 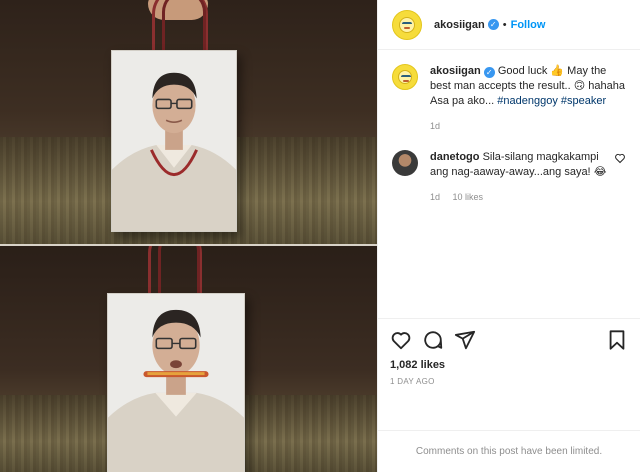 What do you see at coordinates (435, 197) in the screenshot?
I see `reply-time: 1d` at bounding box center [435, 197].